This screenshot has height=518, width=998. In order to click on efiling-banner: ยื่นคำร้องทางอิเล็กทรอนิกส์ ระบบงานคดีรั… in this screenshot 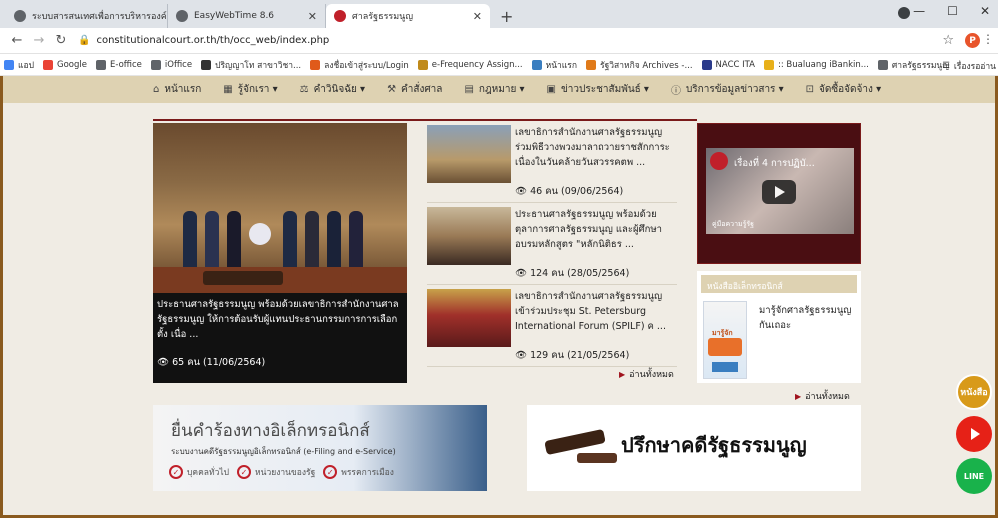, I will do `click(320, 448)`.